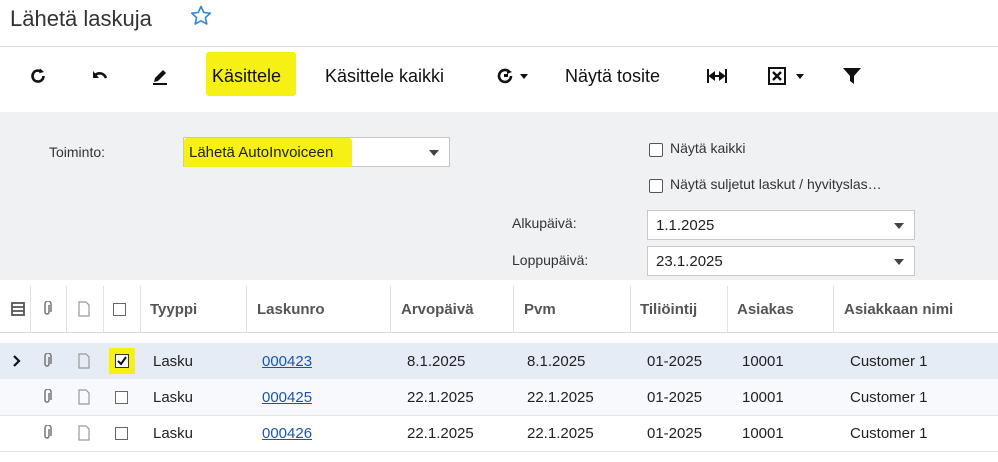  Describe the element at coordinates (765, 309) in the screenshot. I see `column-header-customer: Asiakas` at that location.